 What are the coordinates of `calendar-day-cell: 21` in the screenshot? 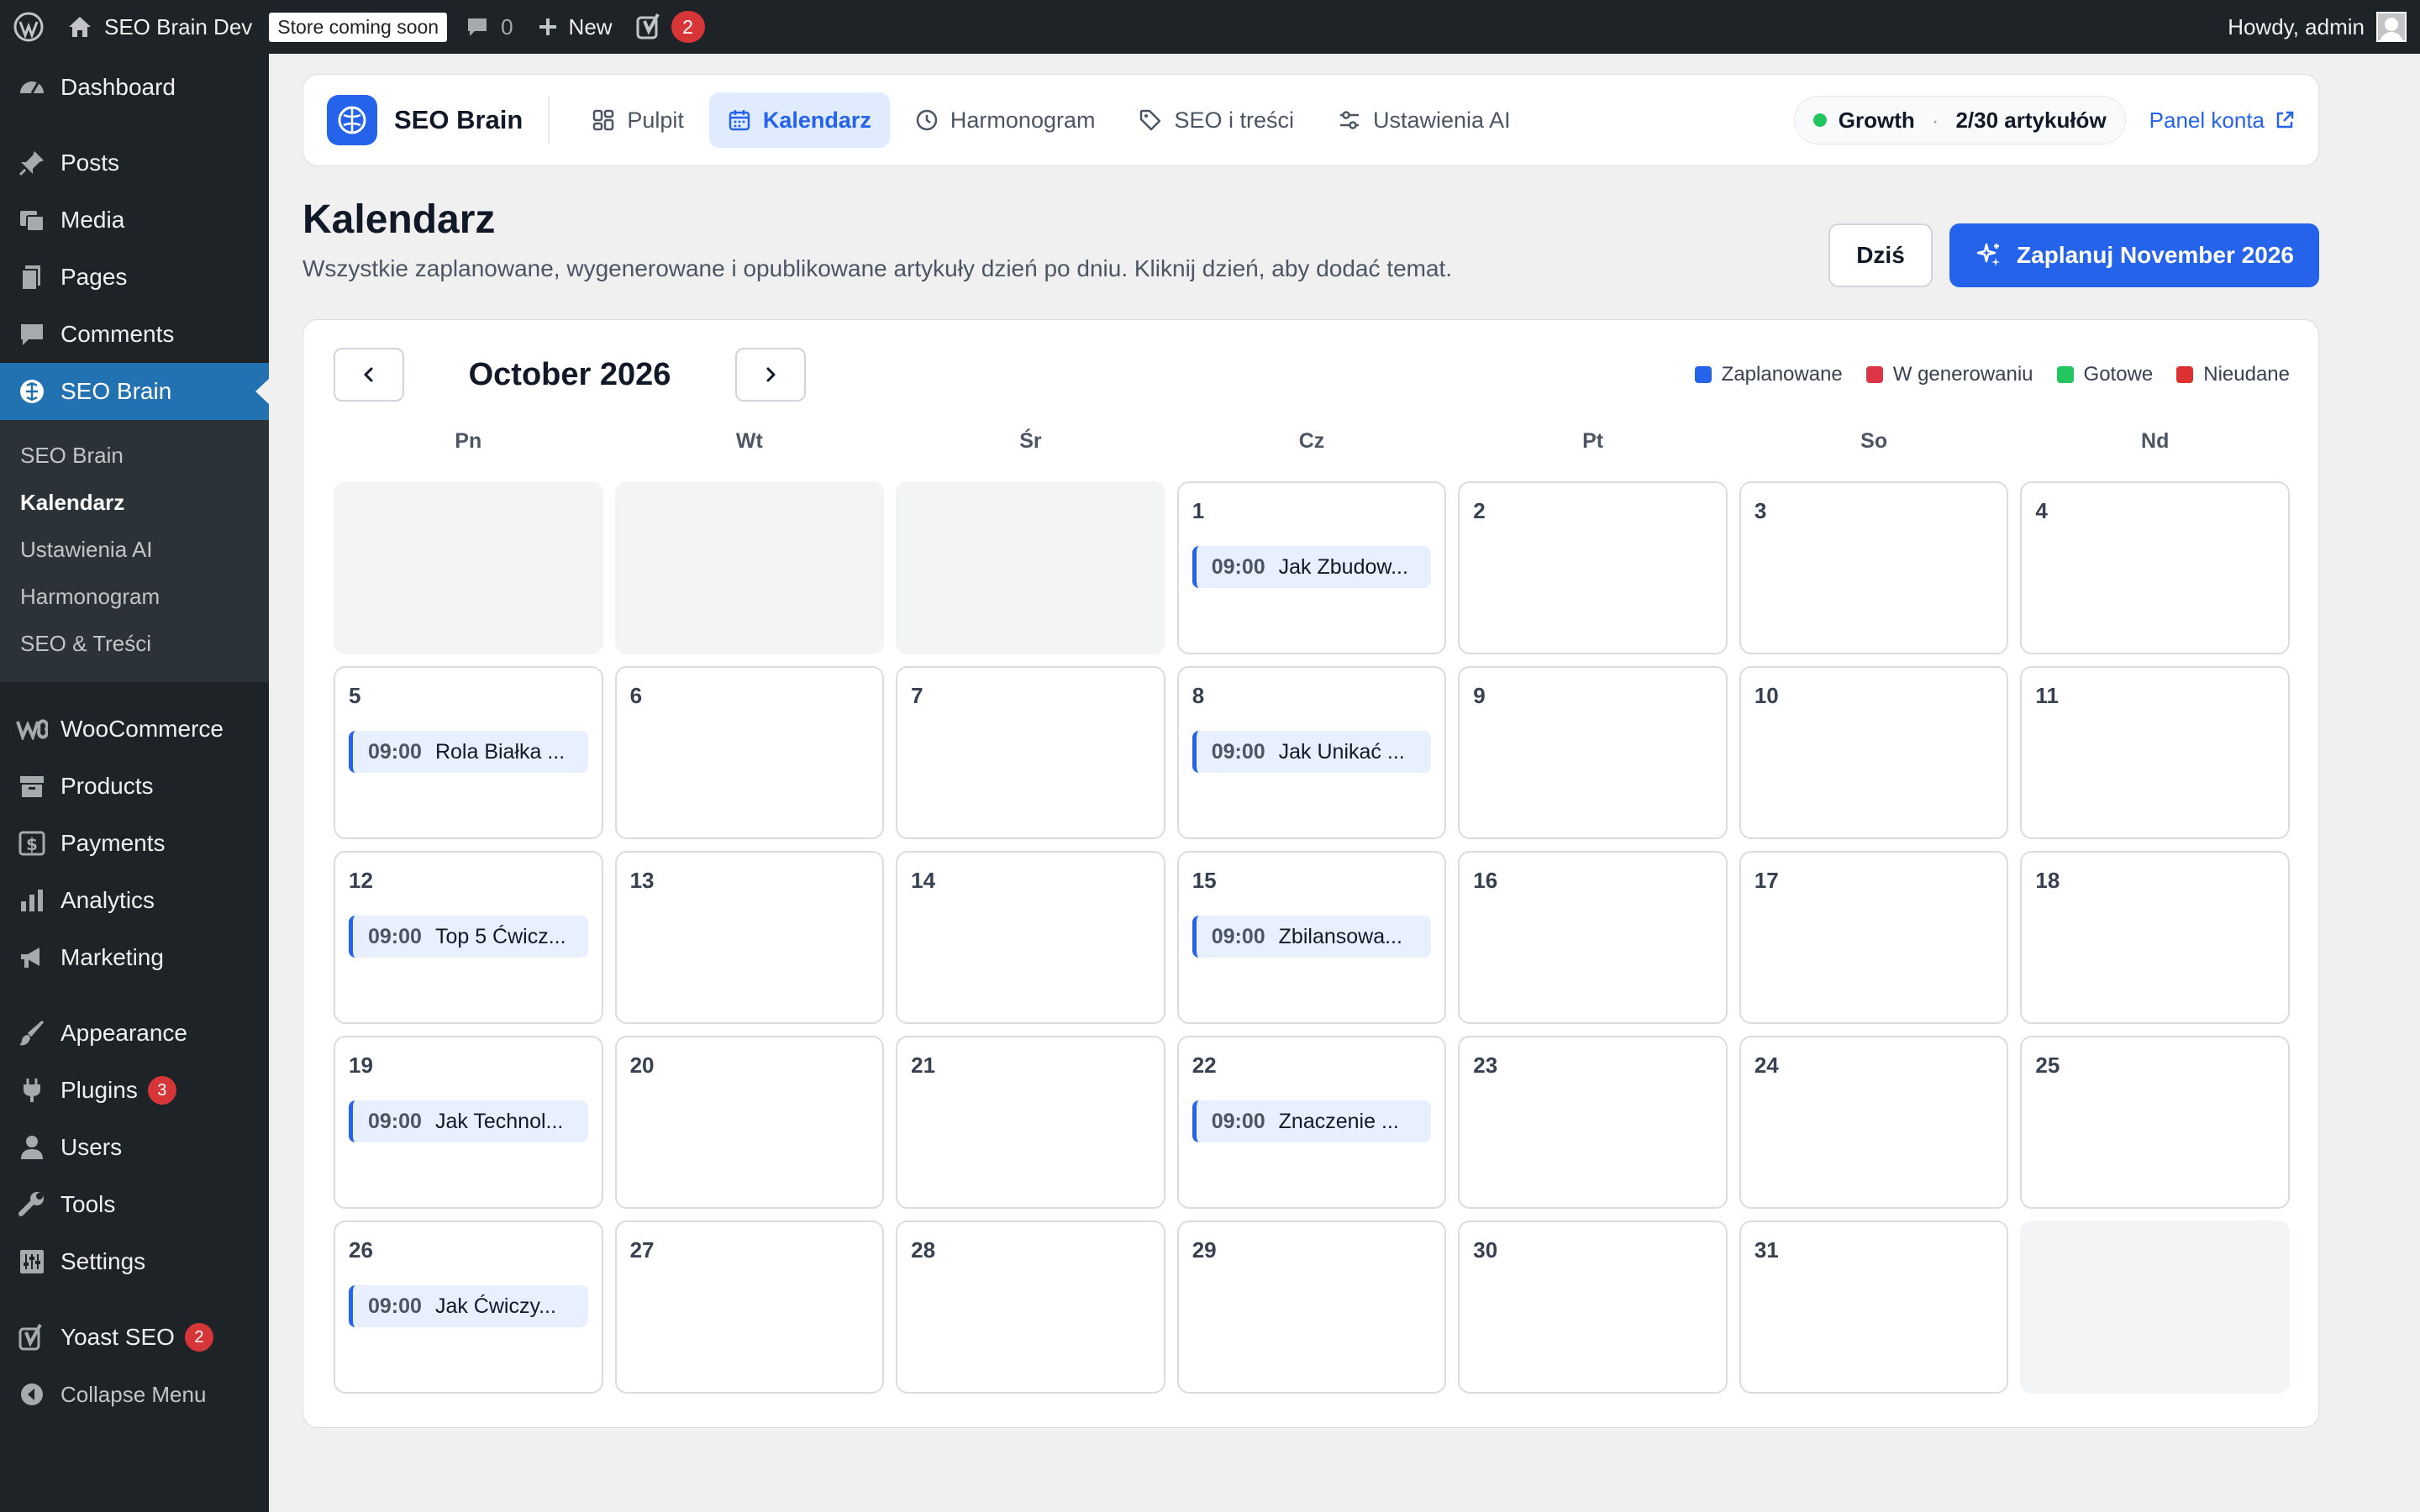 It's located at (1030, 1122).